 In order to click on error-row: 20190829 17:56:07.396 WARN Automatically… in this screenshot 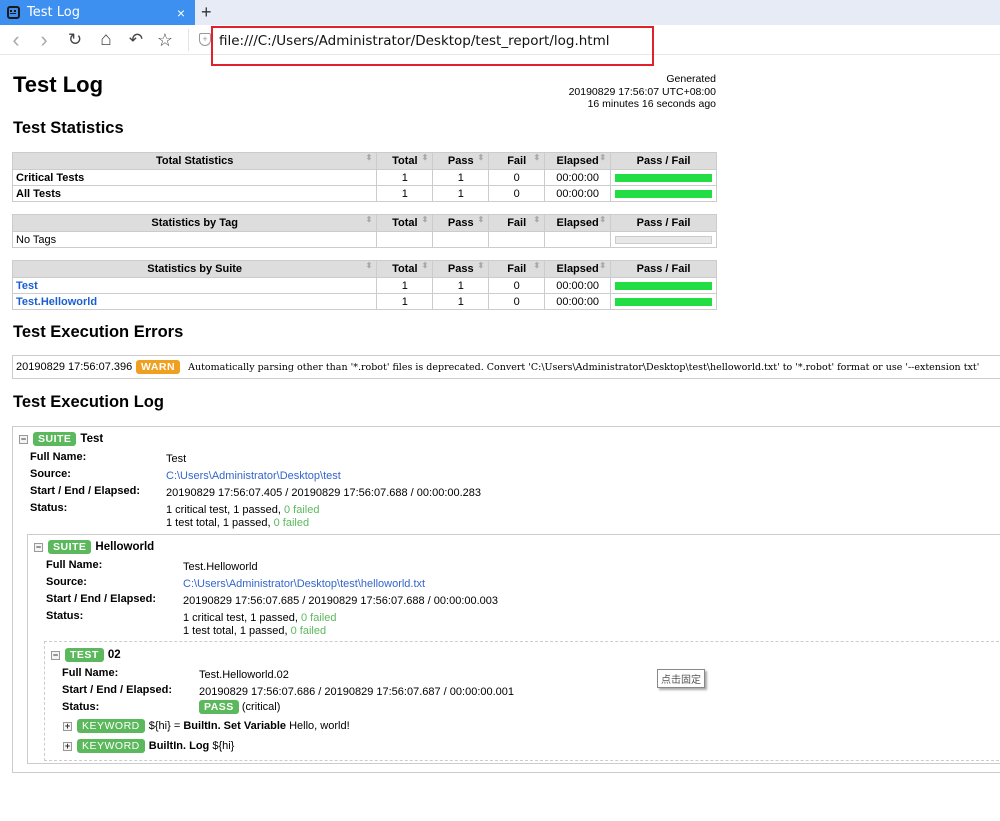, I will do `click(506, 367)`.